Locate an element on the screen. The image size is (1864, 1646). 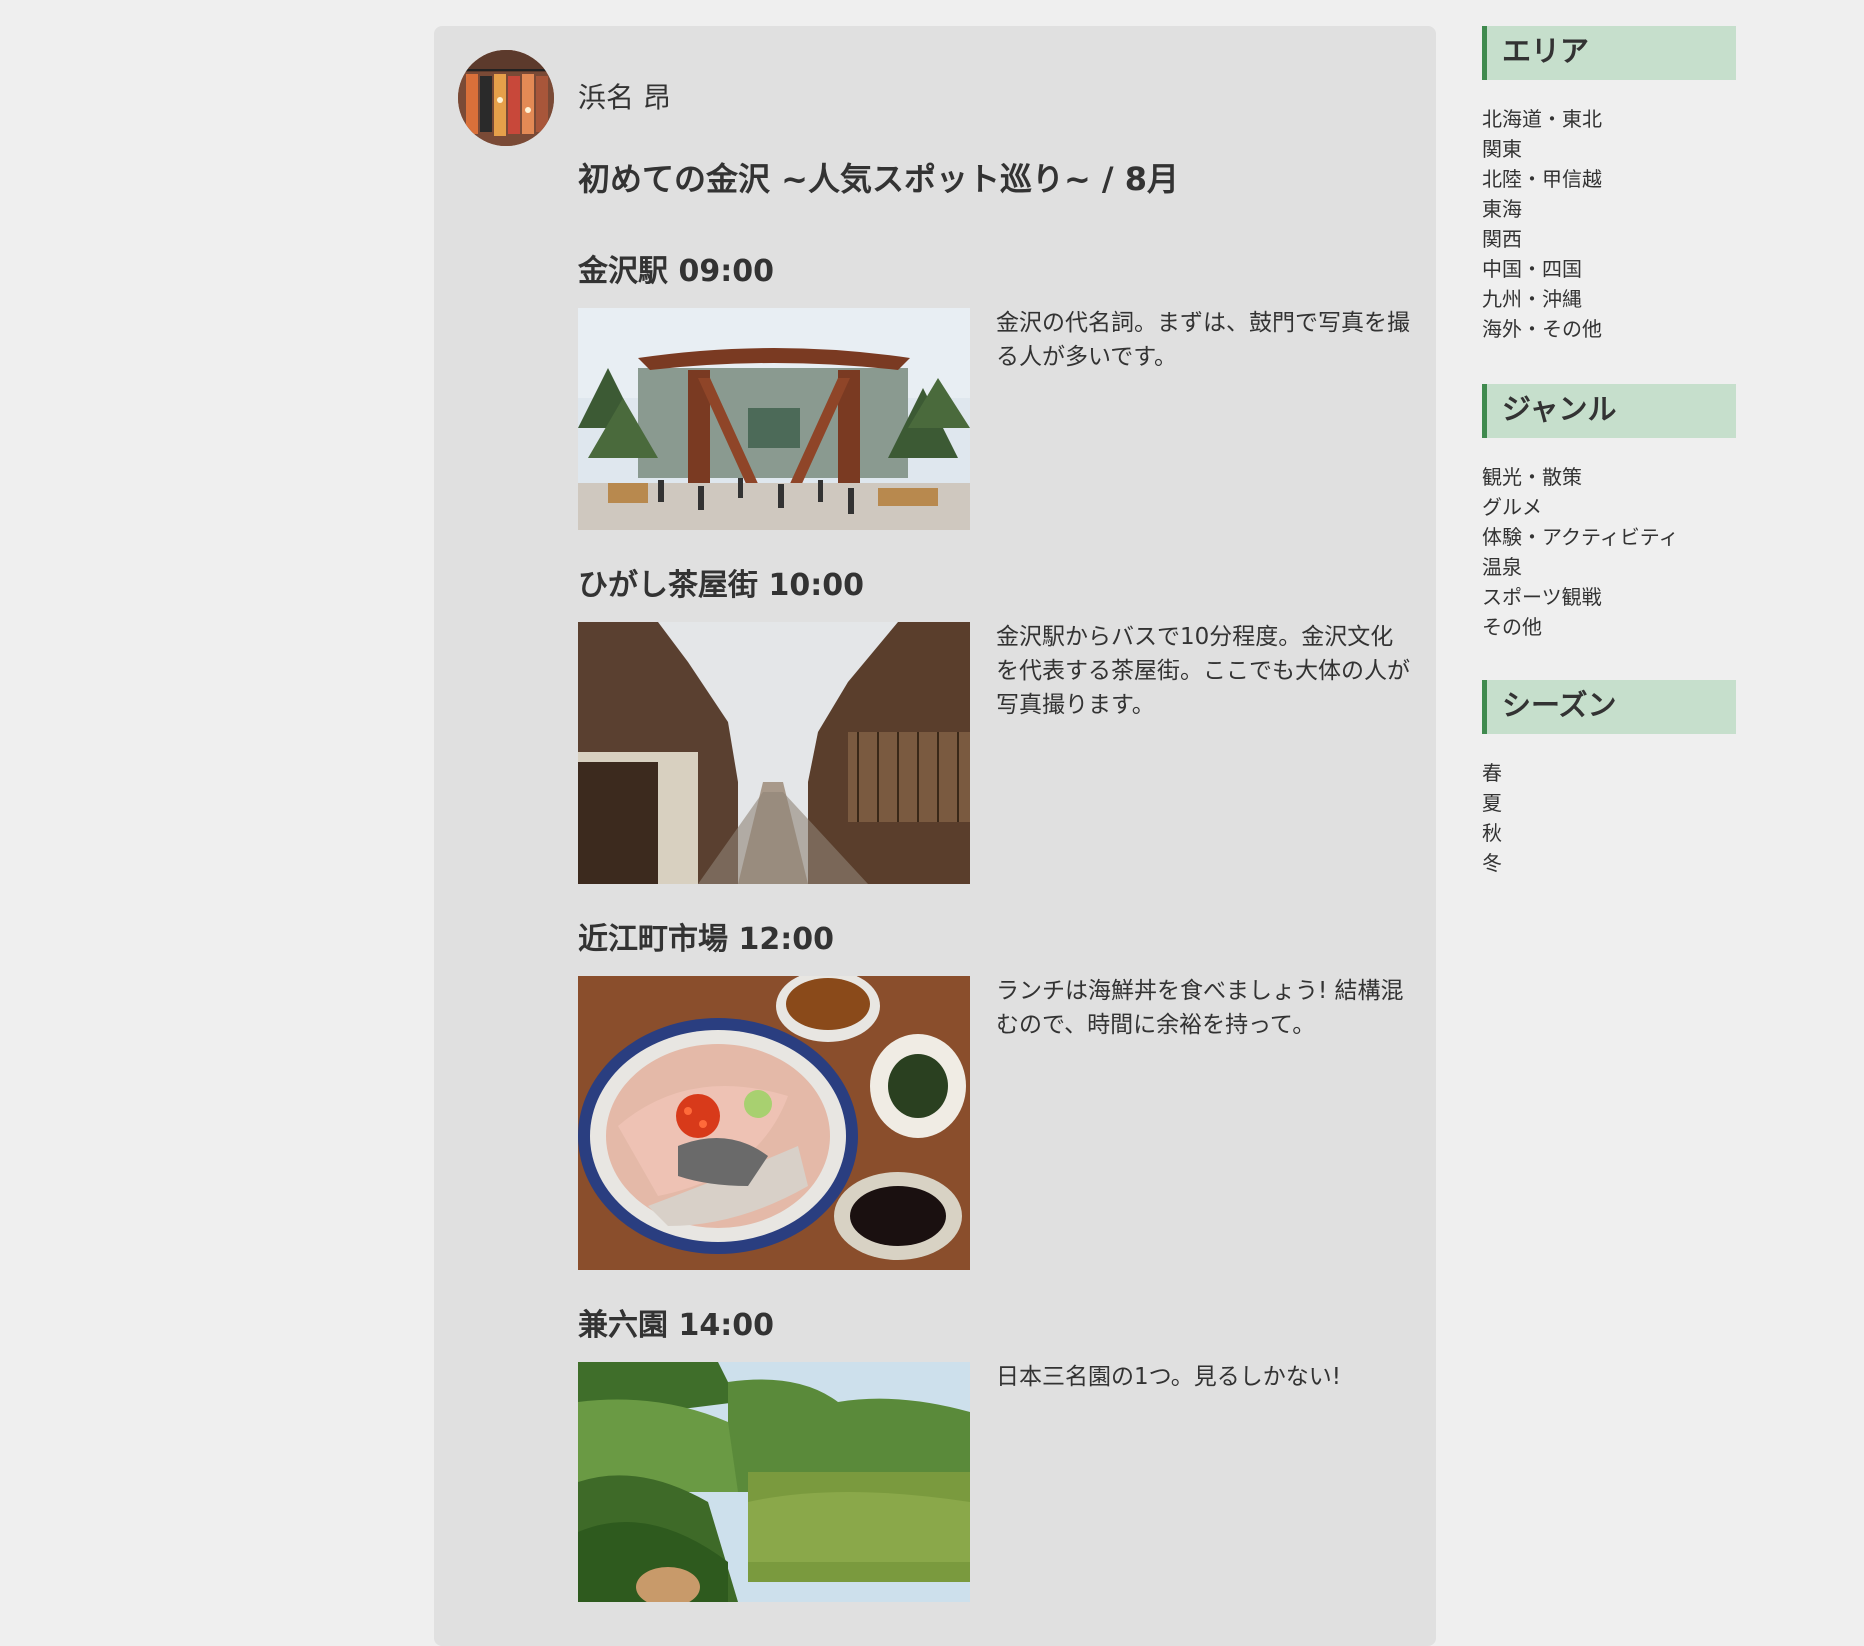
stop-description: 日本三名園の1つ。見るしかない! is located at coordinates (1168, 1377).